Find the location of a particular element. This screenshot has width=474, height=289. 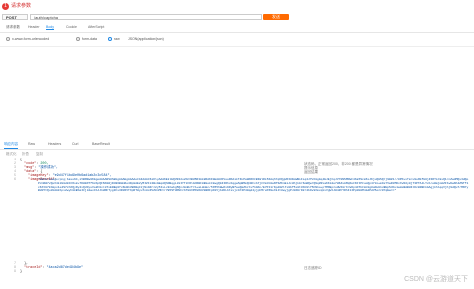

section-title: 请求参数 is located at coordinates (21, 6).